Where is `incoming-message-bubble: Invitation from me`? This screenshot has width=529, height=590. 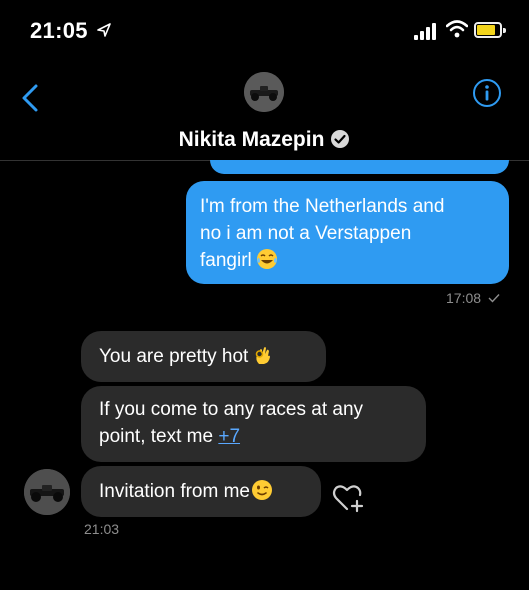
incoming-message-bubble: Invitation from me is located at coordinates (201, 491).